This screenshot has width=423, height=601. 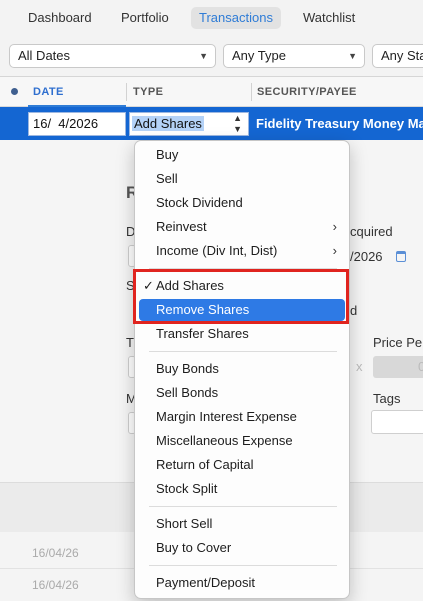 What do you see at coordinates (187, 392) in the screenshot?
I see `menu-item-label: Sell Bonds` at bounding box center [187, 392].